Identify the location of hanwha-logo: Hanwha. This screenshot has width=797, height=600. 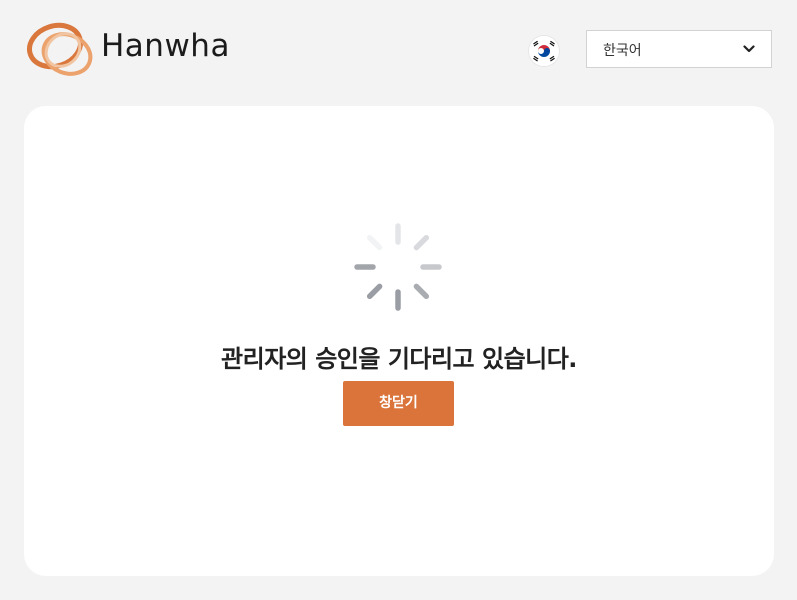
(140, 49).